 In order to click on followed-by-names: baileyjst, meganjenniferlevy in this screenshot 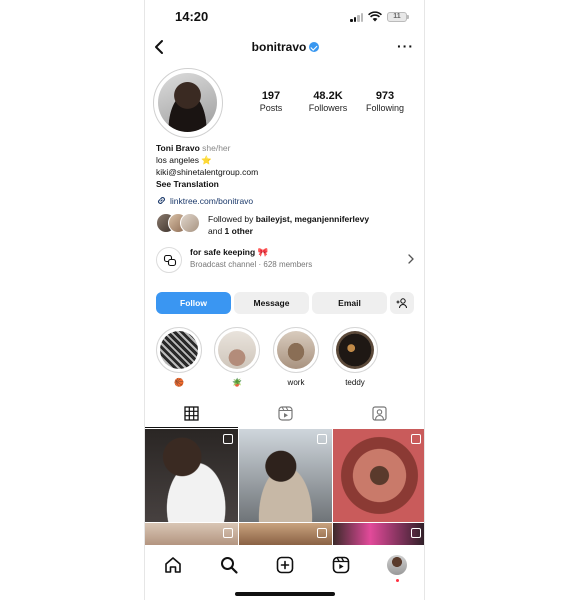, I will do `click(312, 219)`.